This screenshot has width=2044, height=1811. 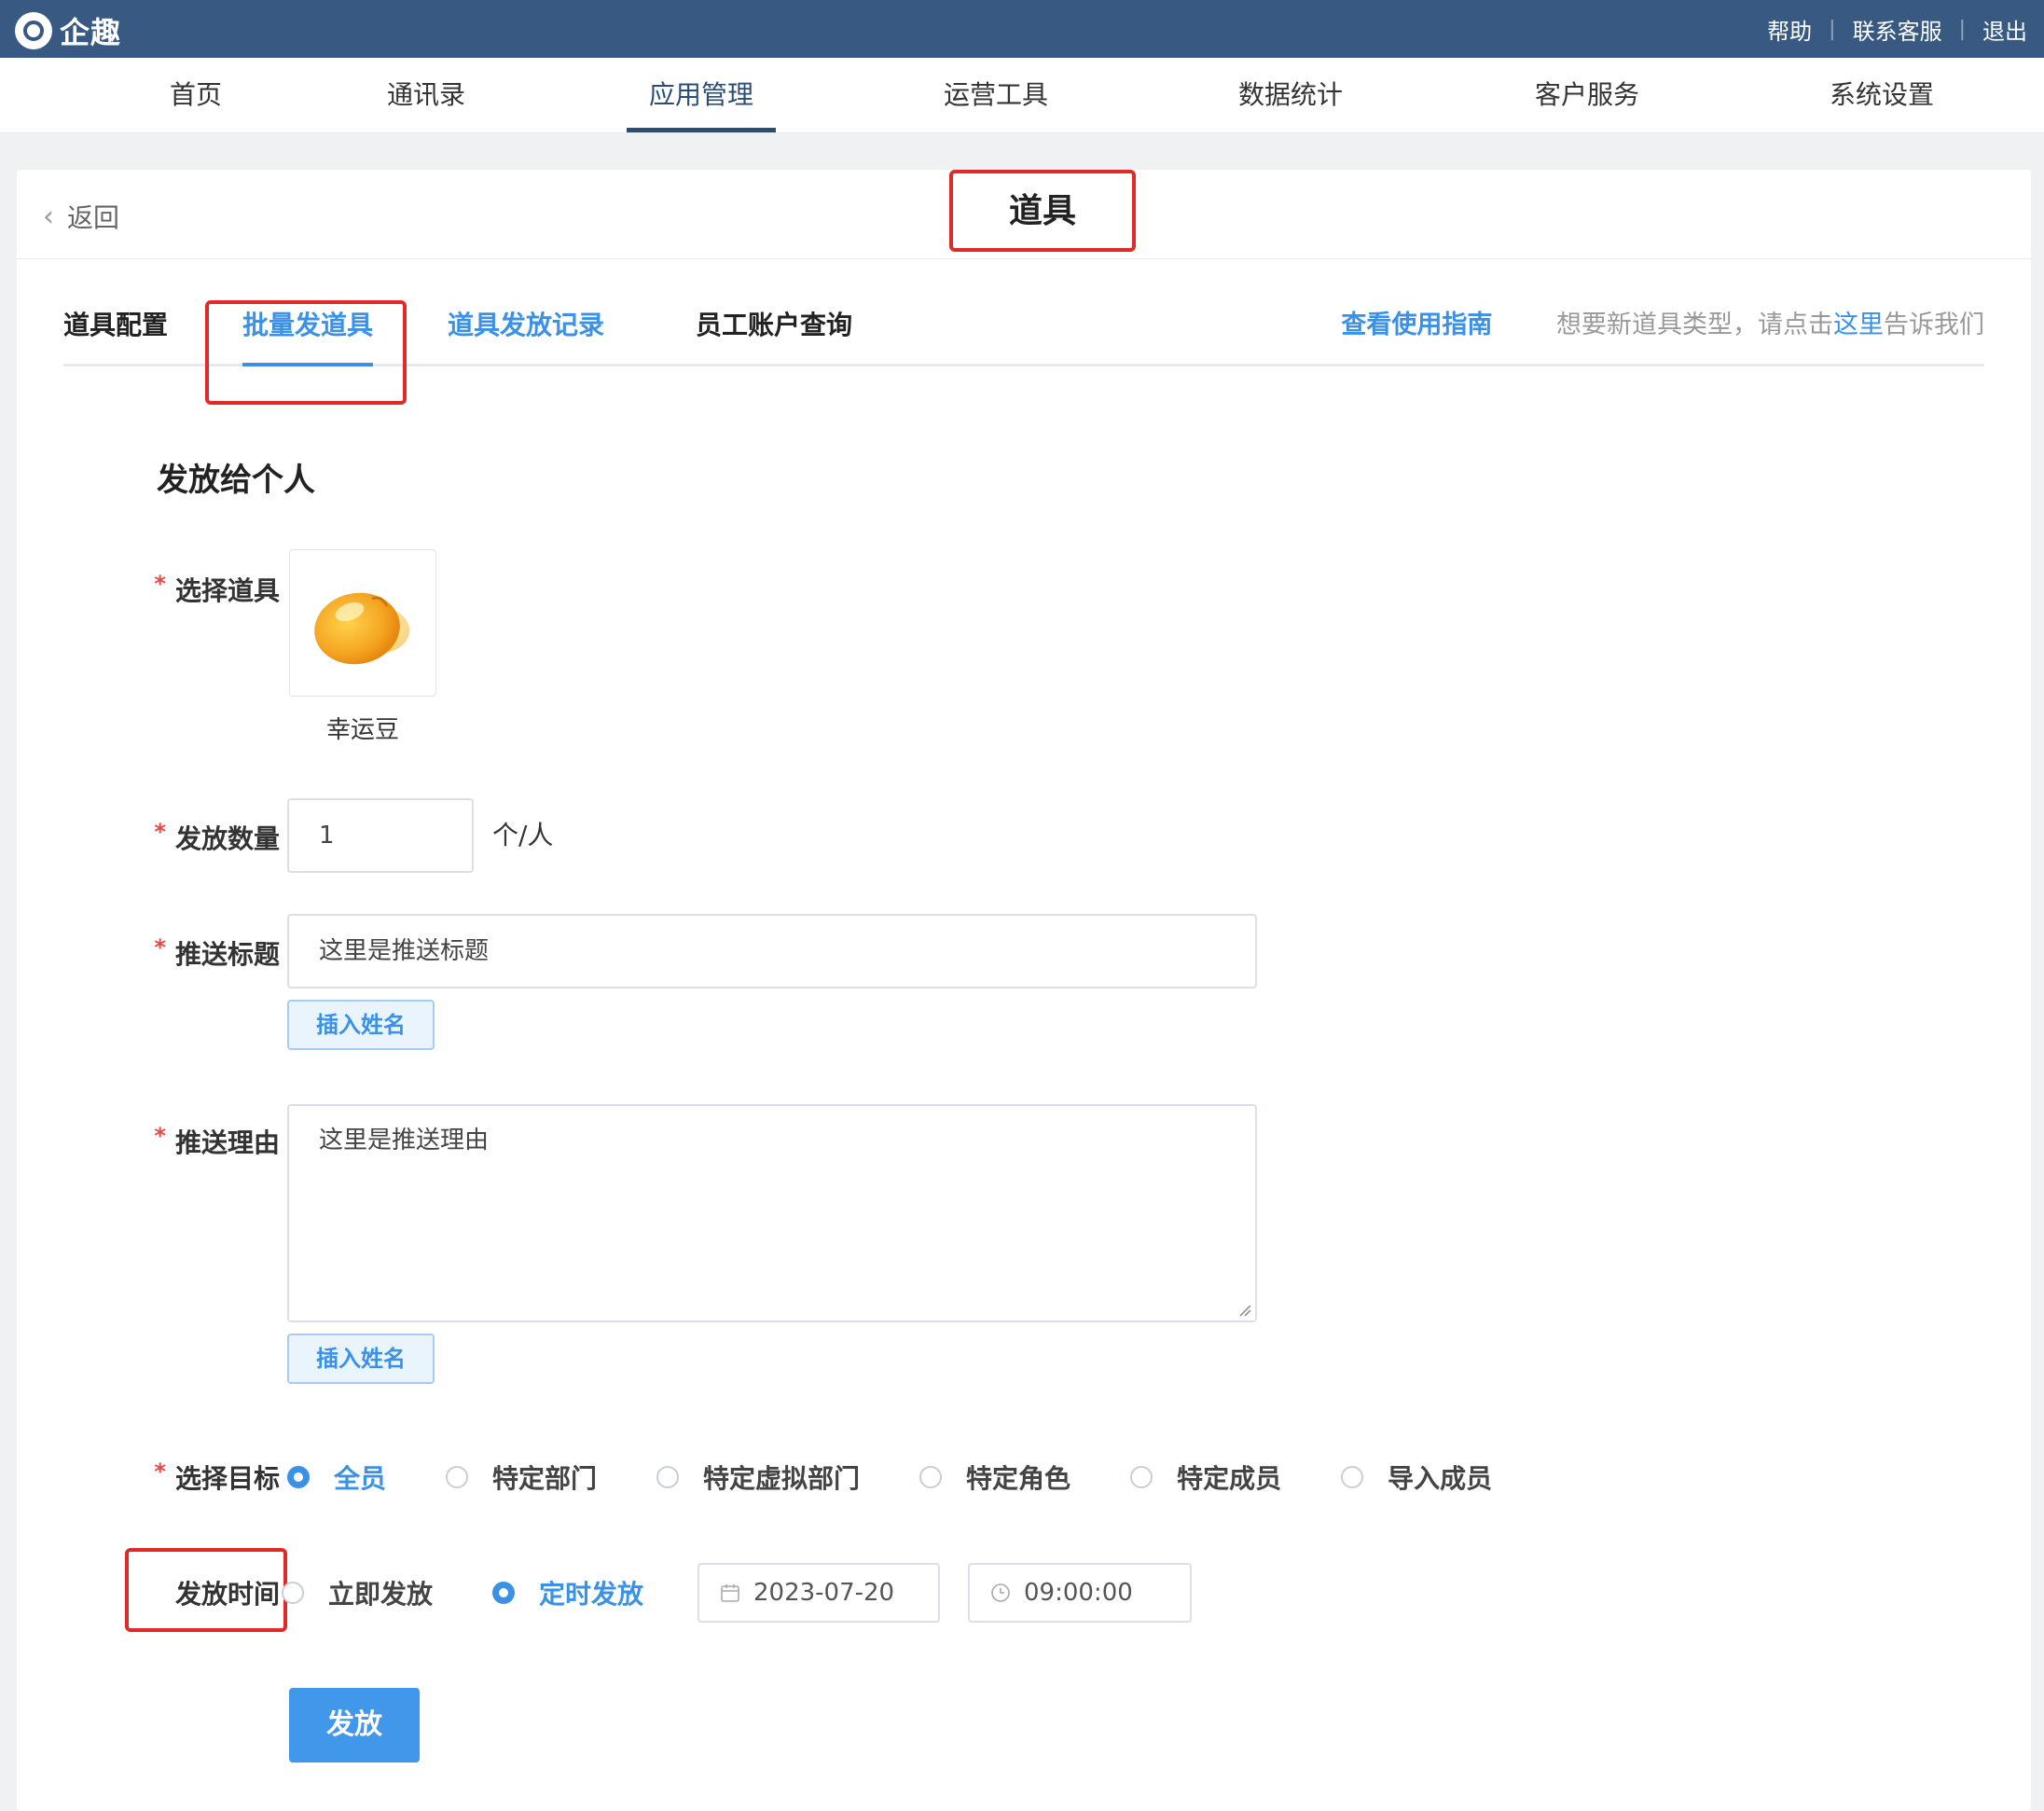 I want to click on page-title: 道具, so click(x=1042, y=211).